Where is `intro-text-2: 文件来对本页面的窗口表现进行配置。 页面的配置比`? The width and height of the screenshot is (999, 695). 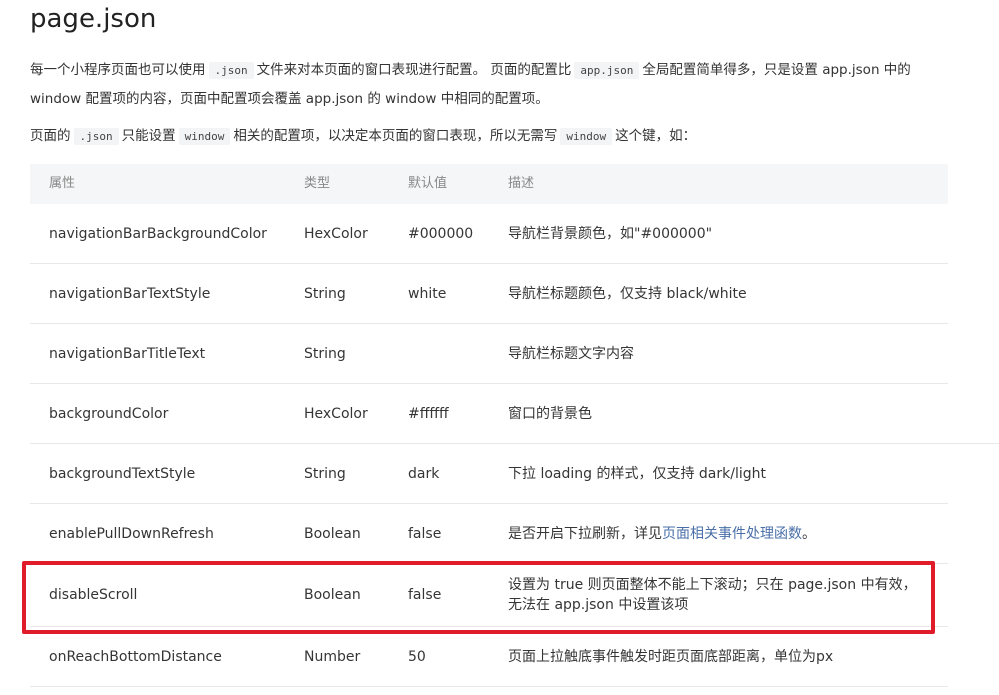 intro-text-2: 文件来对本页面的窗口表现进行配置。 页面的配置比 is located at coordinates (414, 70).